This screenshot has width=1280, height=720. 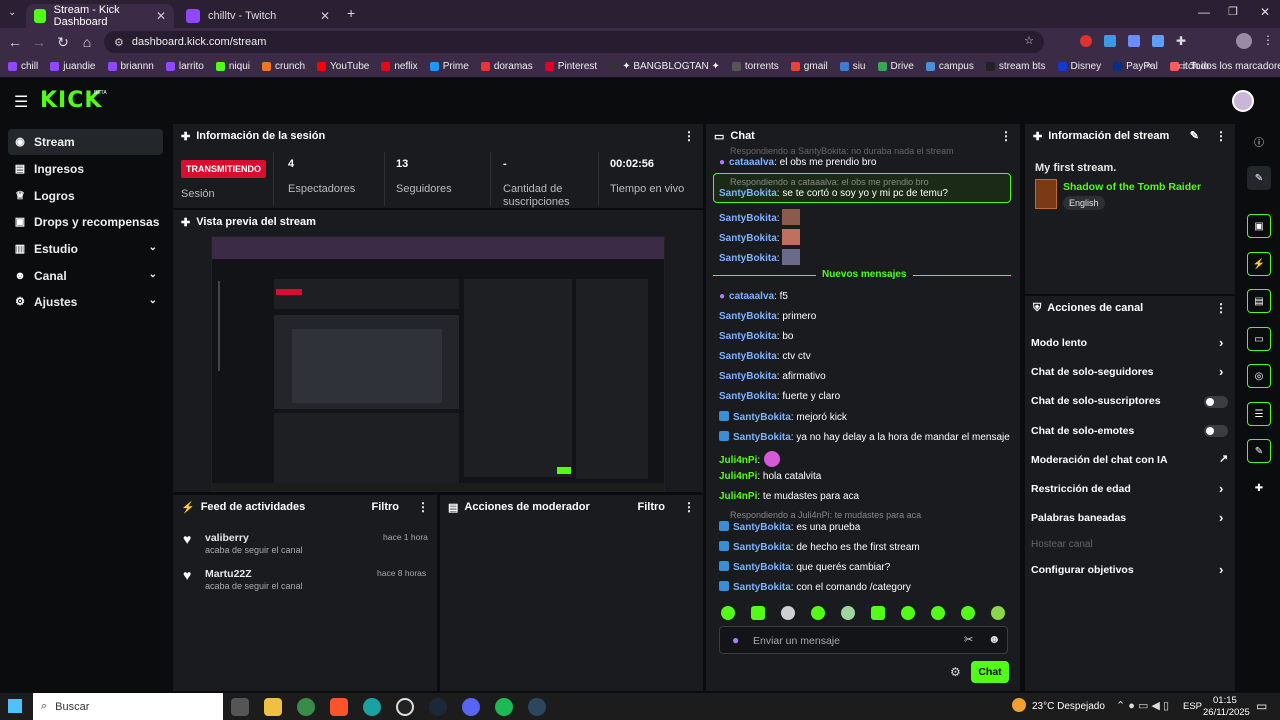 I want to click on ai-moderation-action: Moderación del chat con IA ↗, so click(x=1129, y=459).